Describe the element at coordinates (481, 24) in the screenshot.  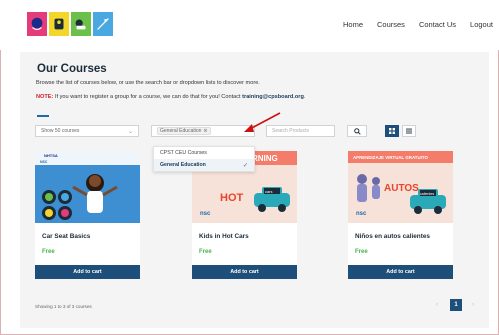
I see `nav-logout-link: Logout` at that location.